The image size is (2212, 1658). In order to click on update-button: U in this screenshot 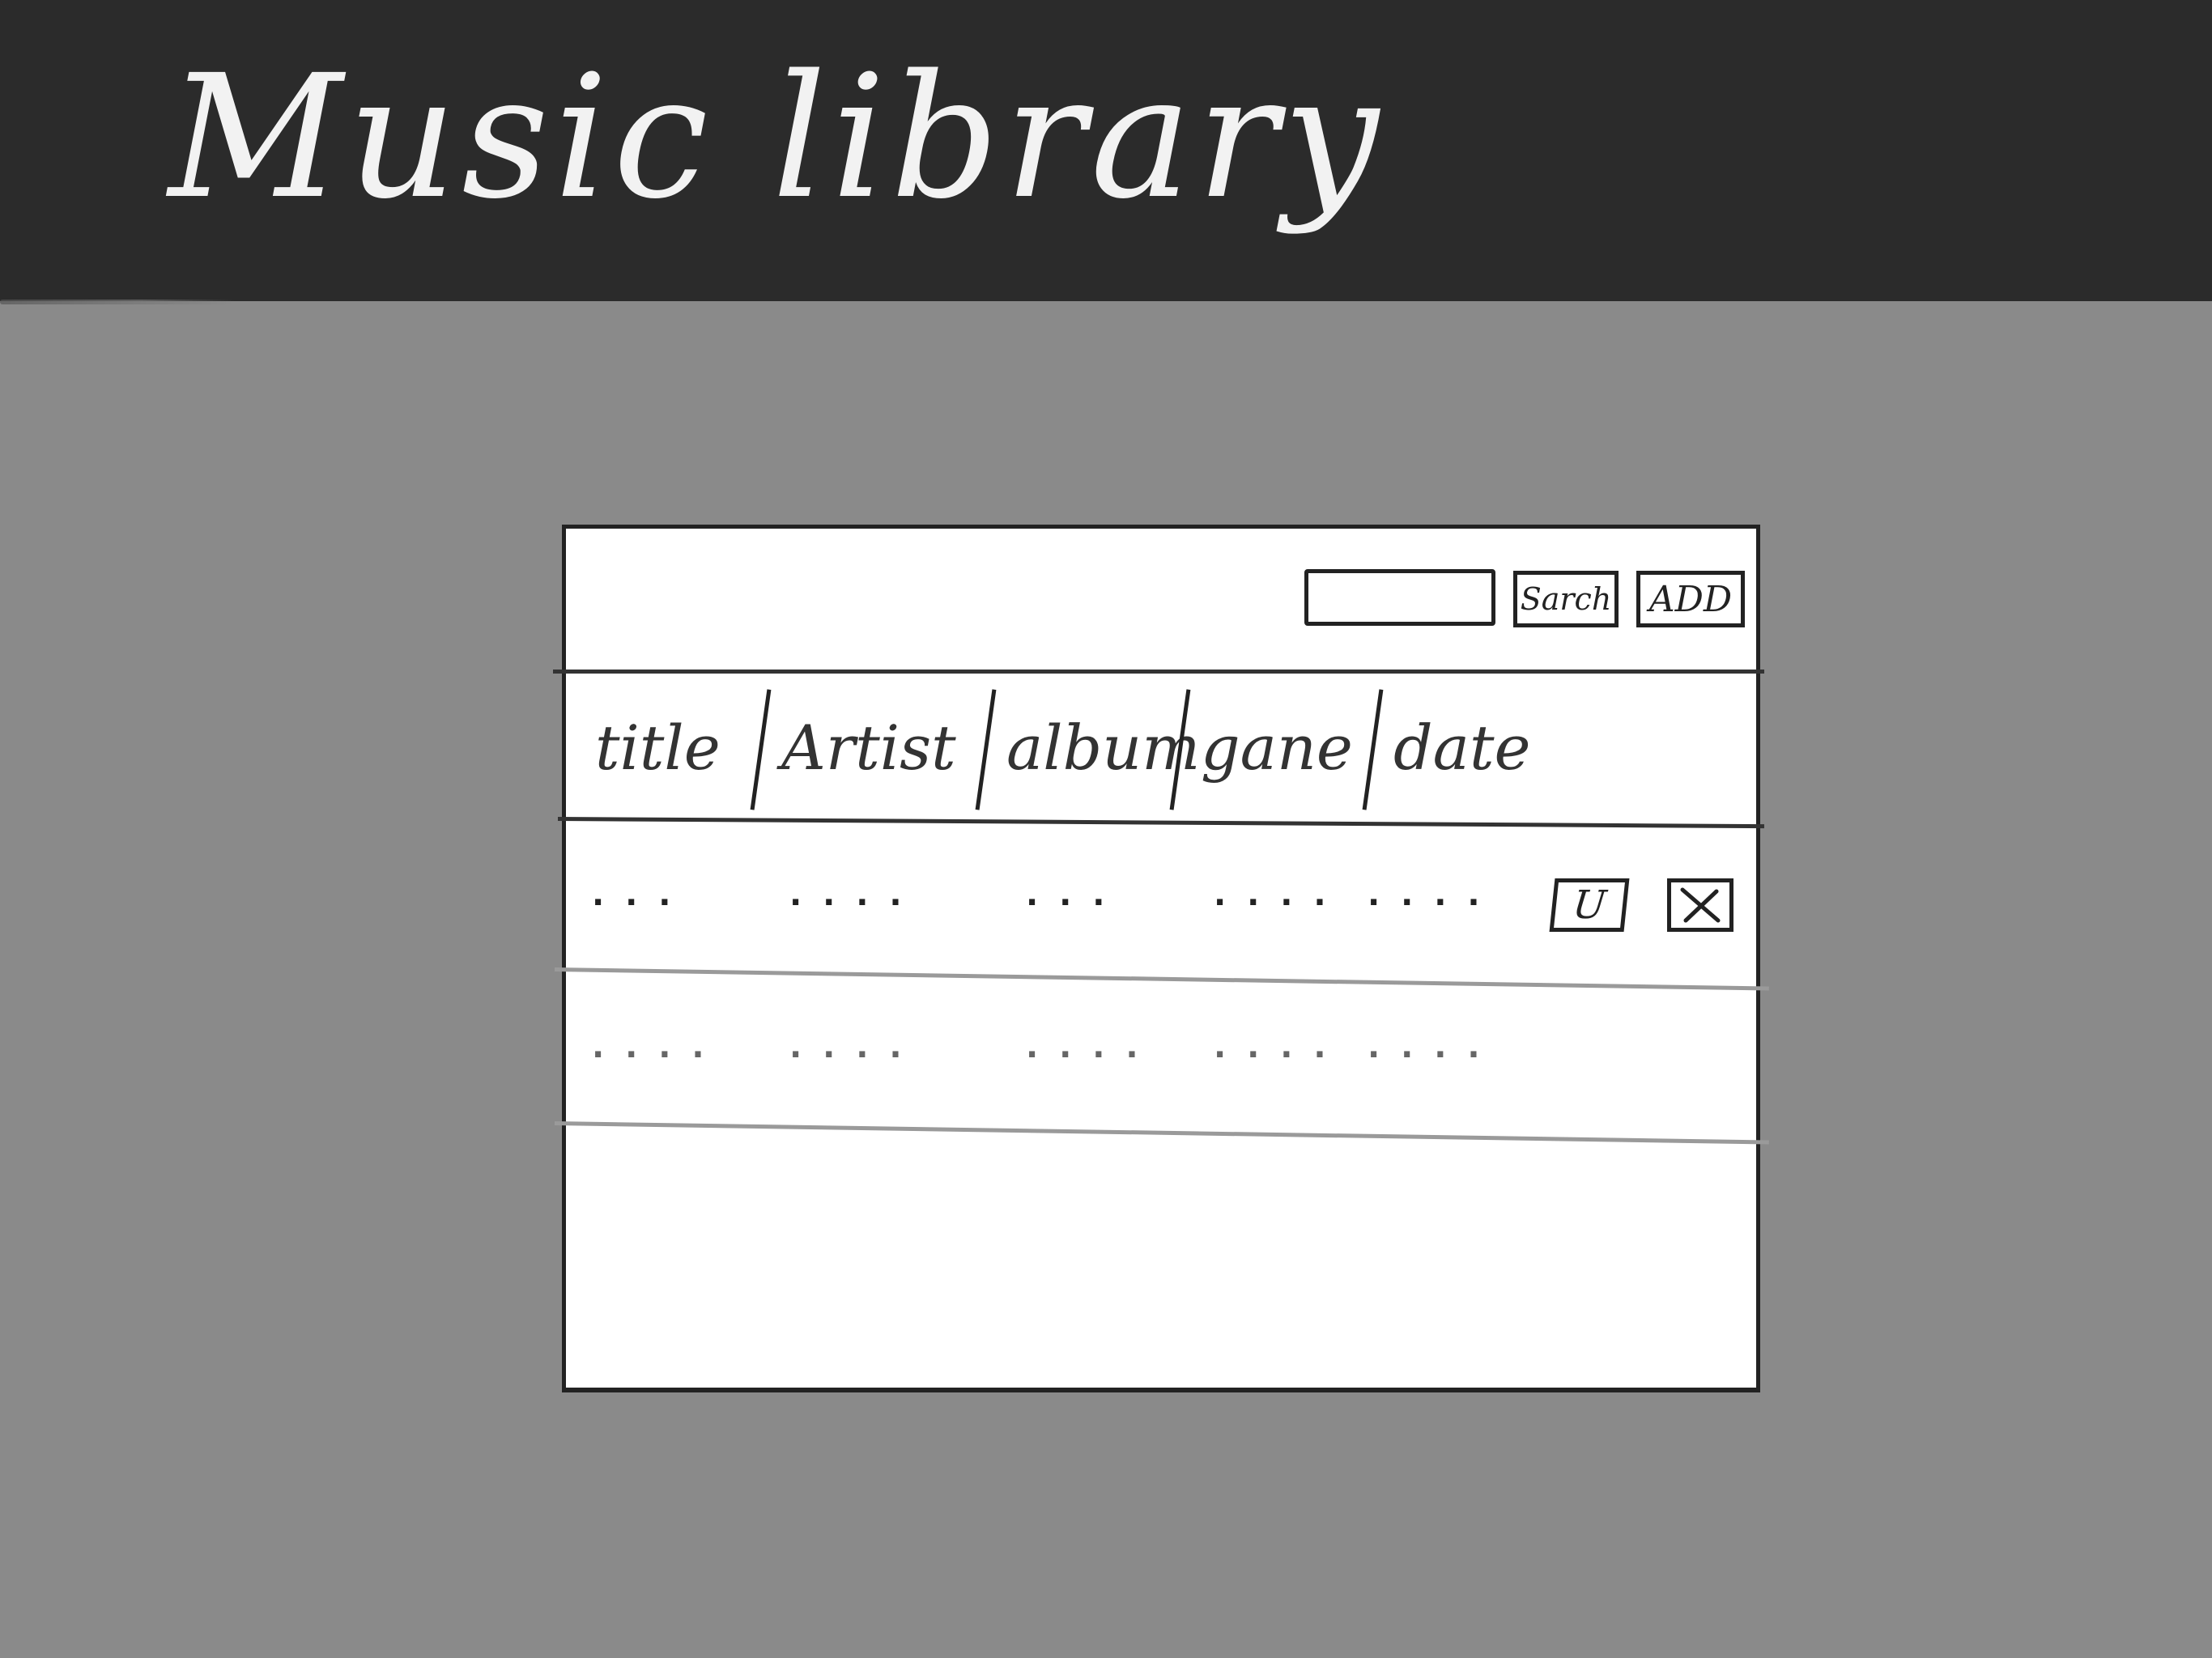, I will do `click(1590, 905)`.